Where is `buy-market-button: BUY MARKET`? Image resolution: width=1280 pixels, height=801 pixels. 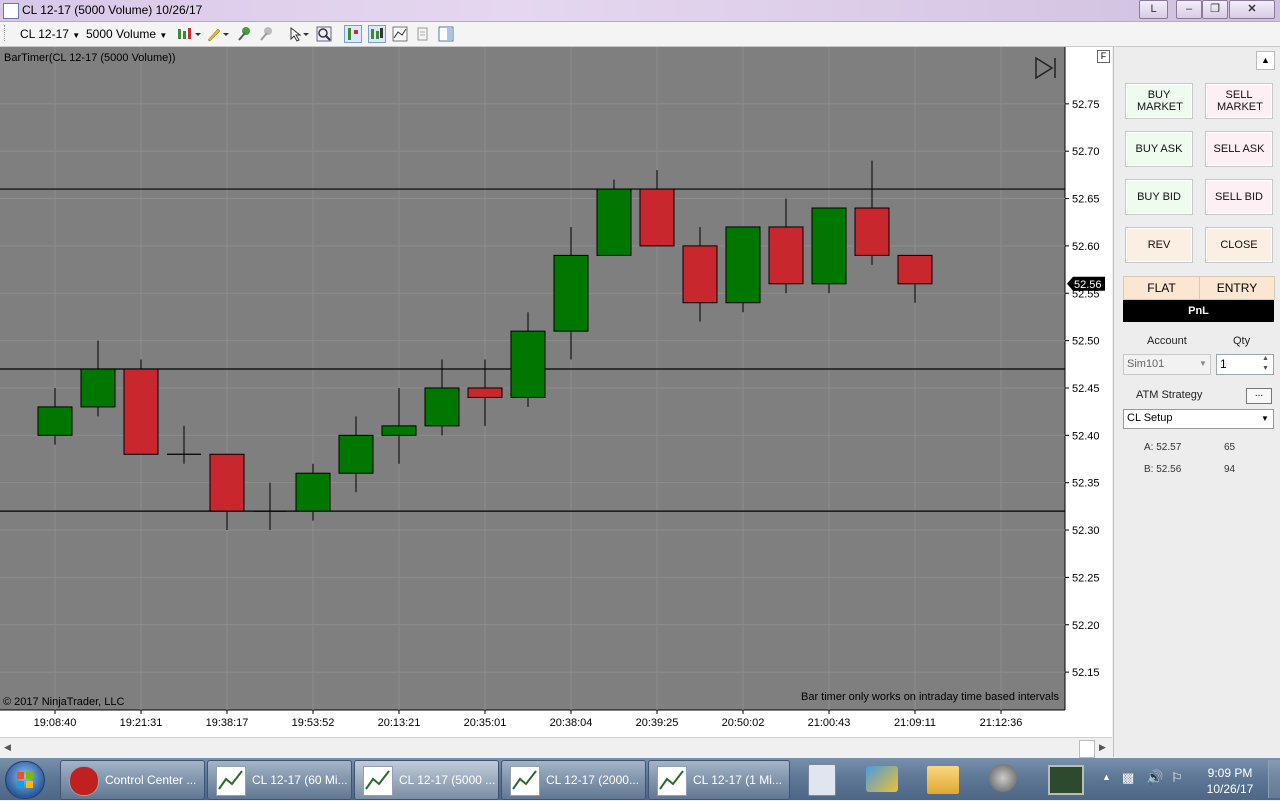
buy-market-button: BUY MARKET is located at coordinates (1159, 101).